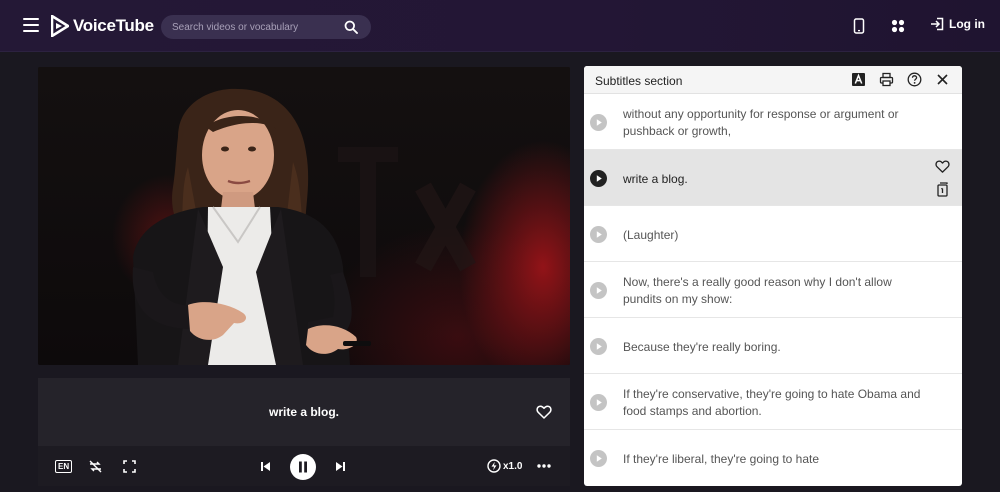 The width and height of the screenshot is (1000, 492). What do you see at coordinates (858, 79) in the screenshot?
I see `font-size-icon` at bounding box center [858, 79].